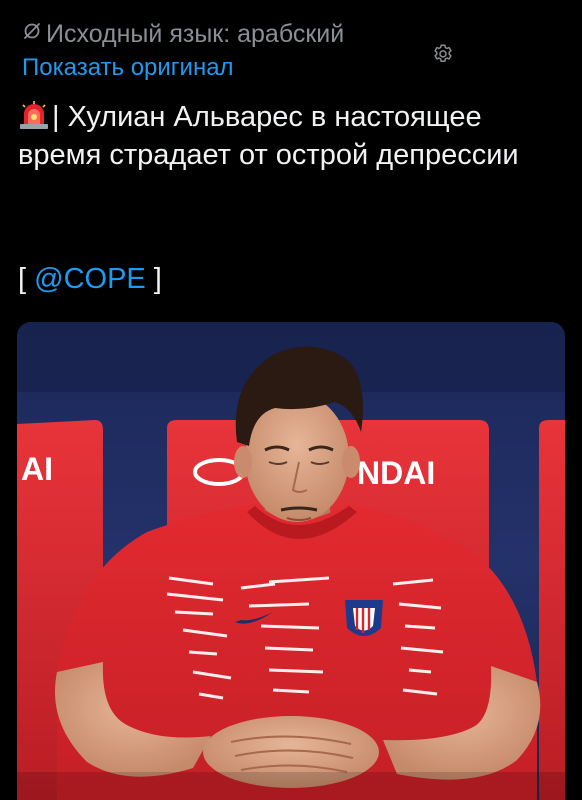 Image resolution: width=582 pixels, height=800 pixels. What do you see at coordinates (552, 610) in the screenshot?
I see `right-seat` at bounding box center [552, 610].